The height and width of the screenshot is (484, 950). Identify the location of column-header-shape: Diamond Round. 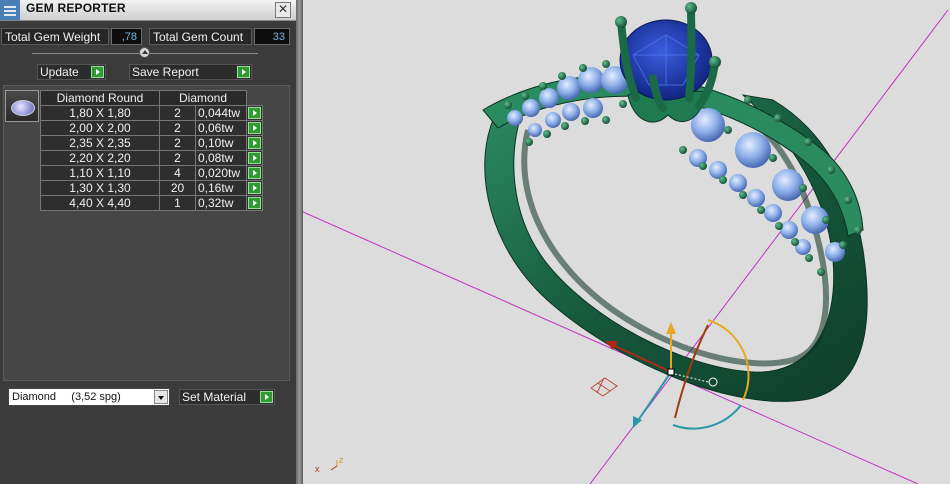
(100, 98).